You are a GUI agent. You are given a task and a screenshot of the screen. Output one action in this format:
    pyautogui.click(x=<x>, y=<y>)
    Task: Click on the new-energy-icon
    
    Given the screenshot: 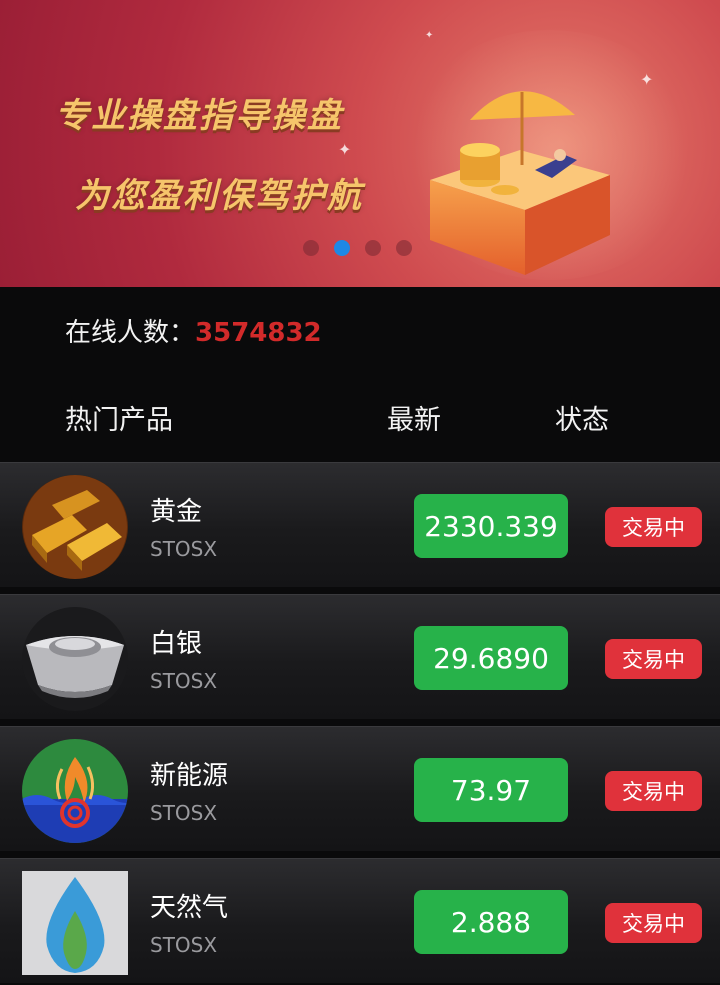 What is the action you would take?
    pyautogui.click(x=75, y=791)
    